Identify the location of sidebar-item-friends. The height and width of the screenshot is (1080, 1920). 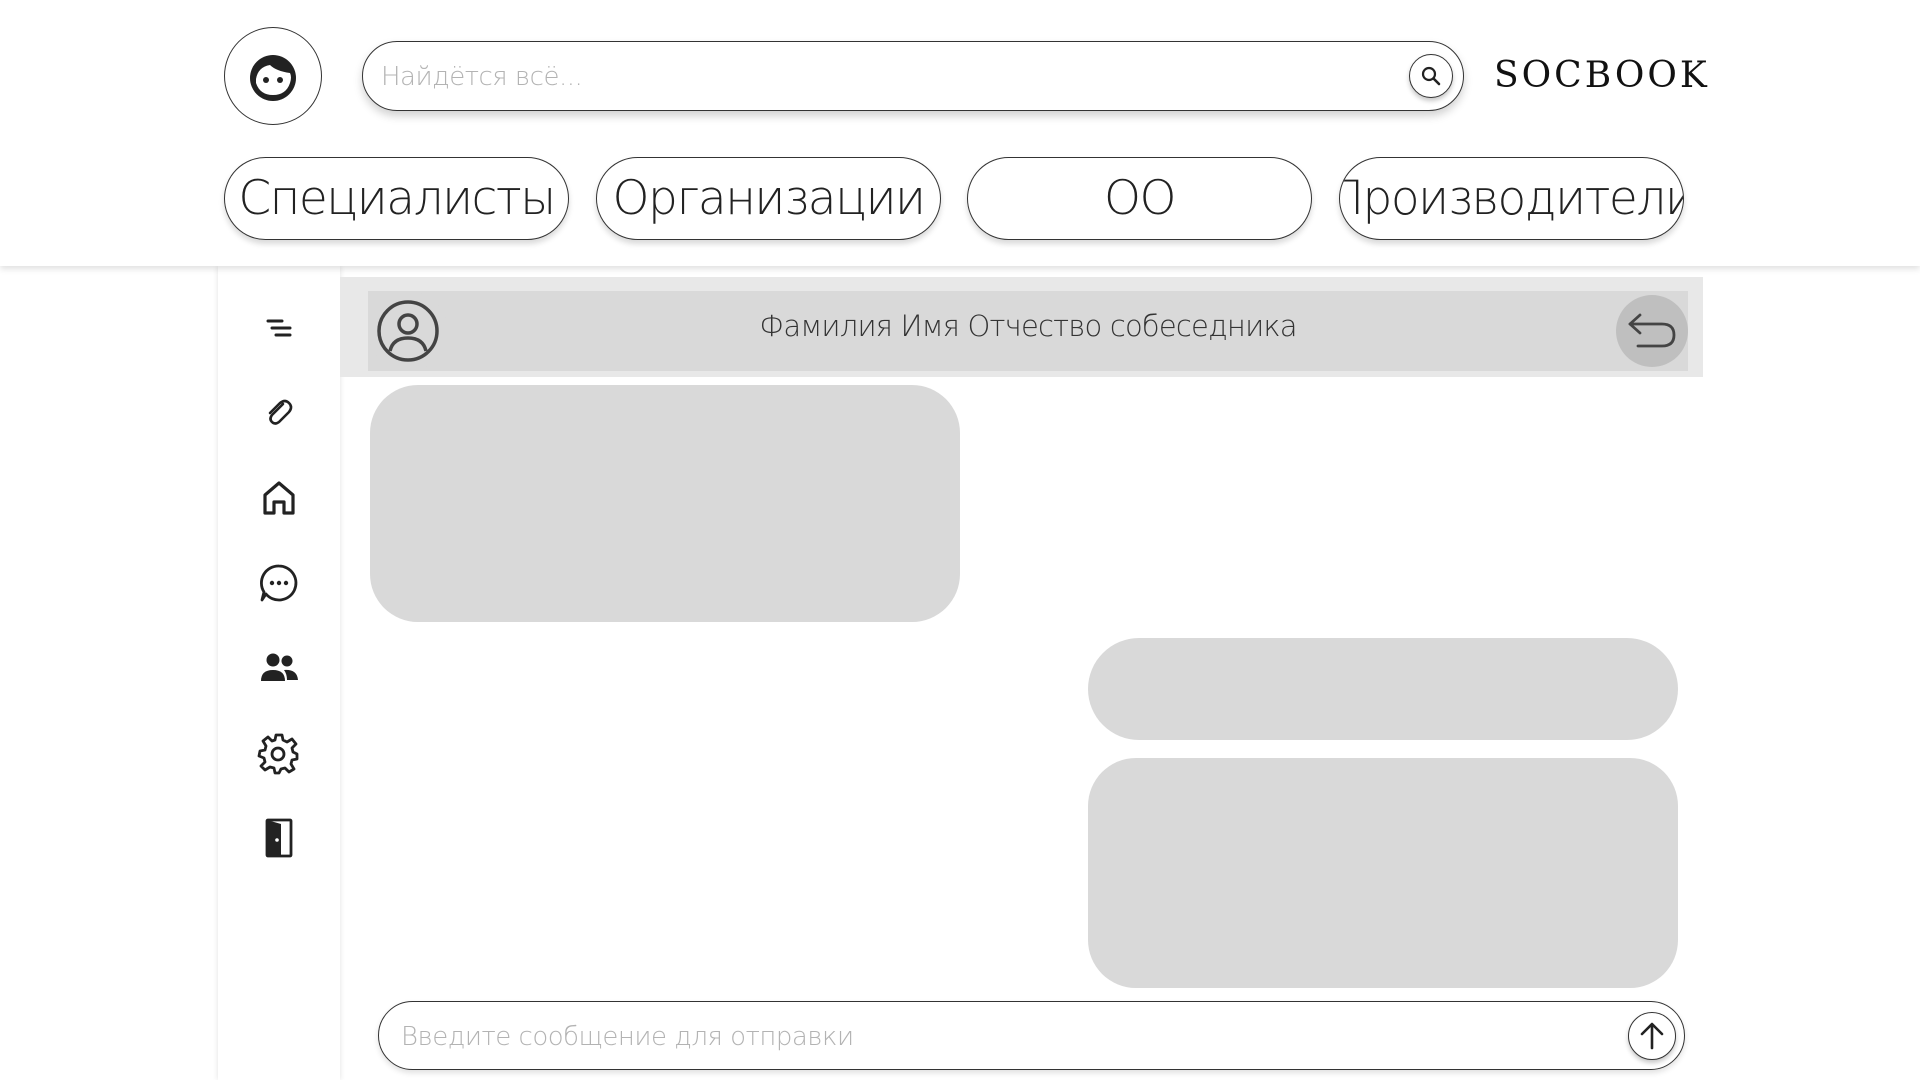
(279, 668).